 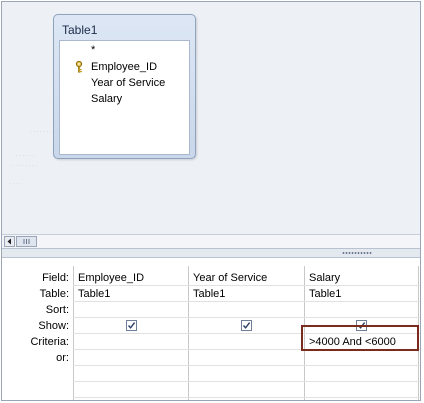 What do you see at coordinates (211, 241) in the screenshot?
I see `horizontal-scrollbar` at bounding box center [211, 241].